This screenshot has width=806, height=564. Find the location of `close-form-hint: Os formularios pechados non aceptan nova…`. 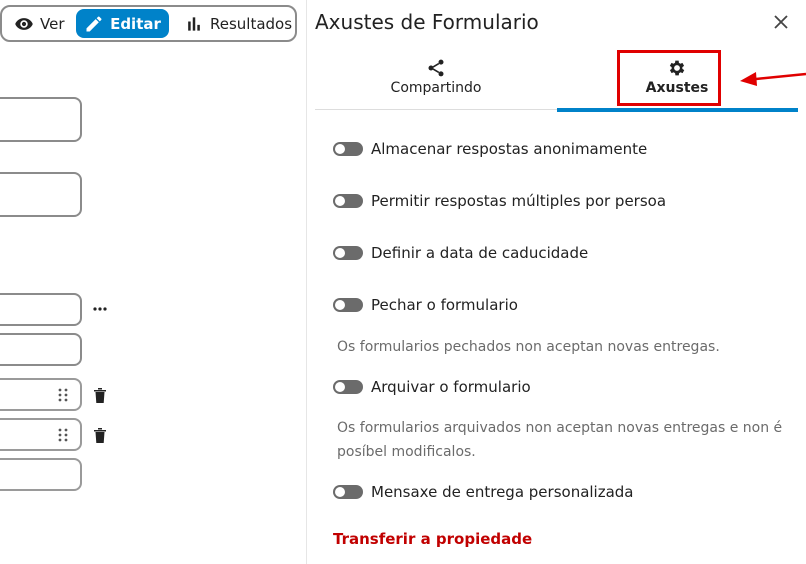

close-form-hint: Os formularios pechados non aceptan nova… is located at coordinates (528, 347).